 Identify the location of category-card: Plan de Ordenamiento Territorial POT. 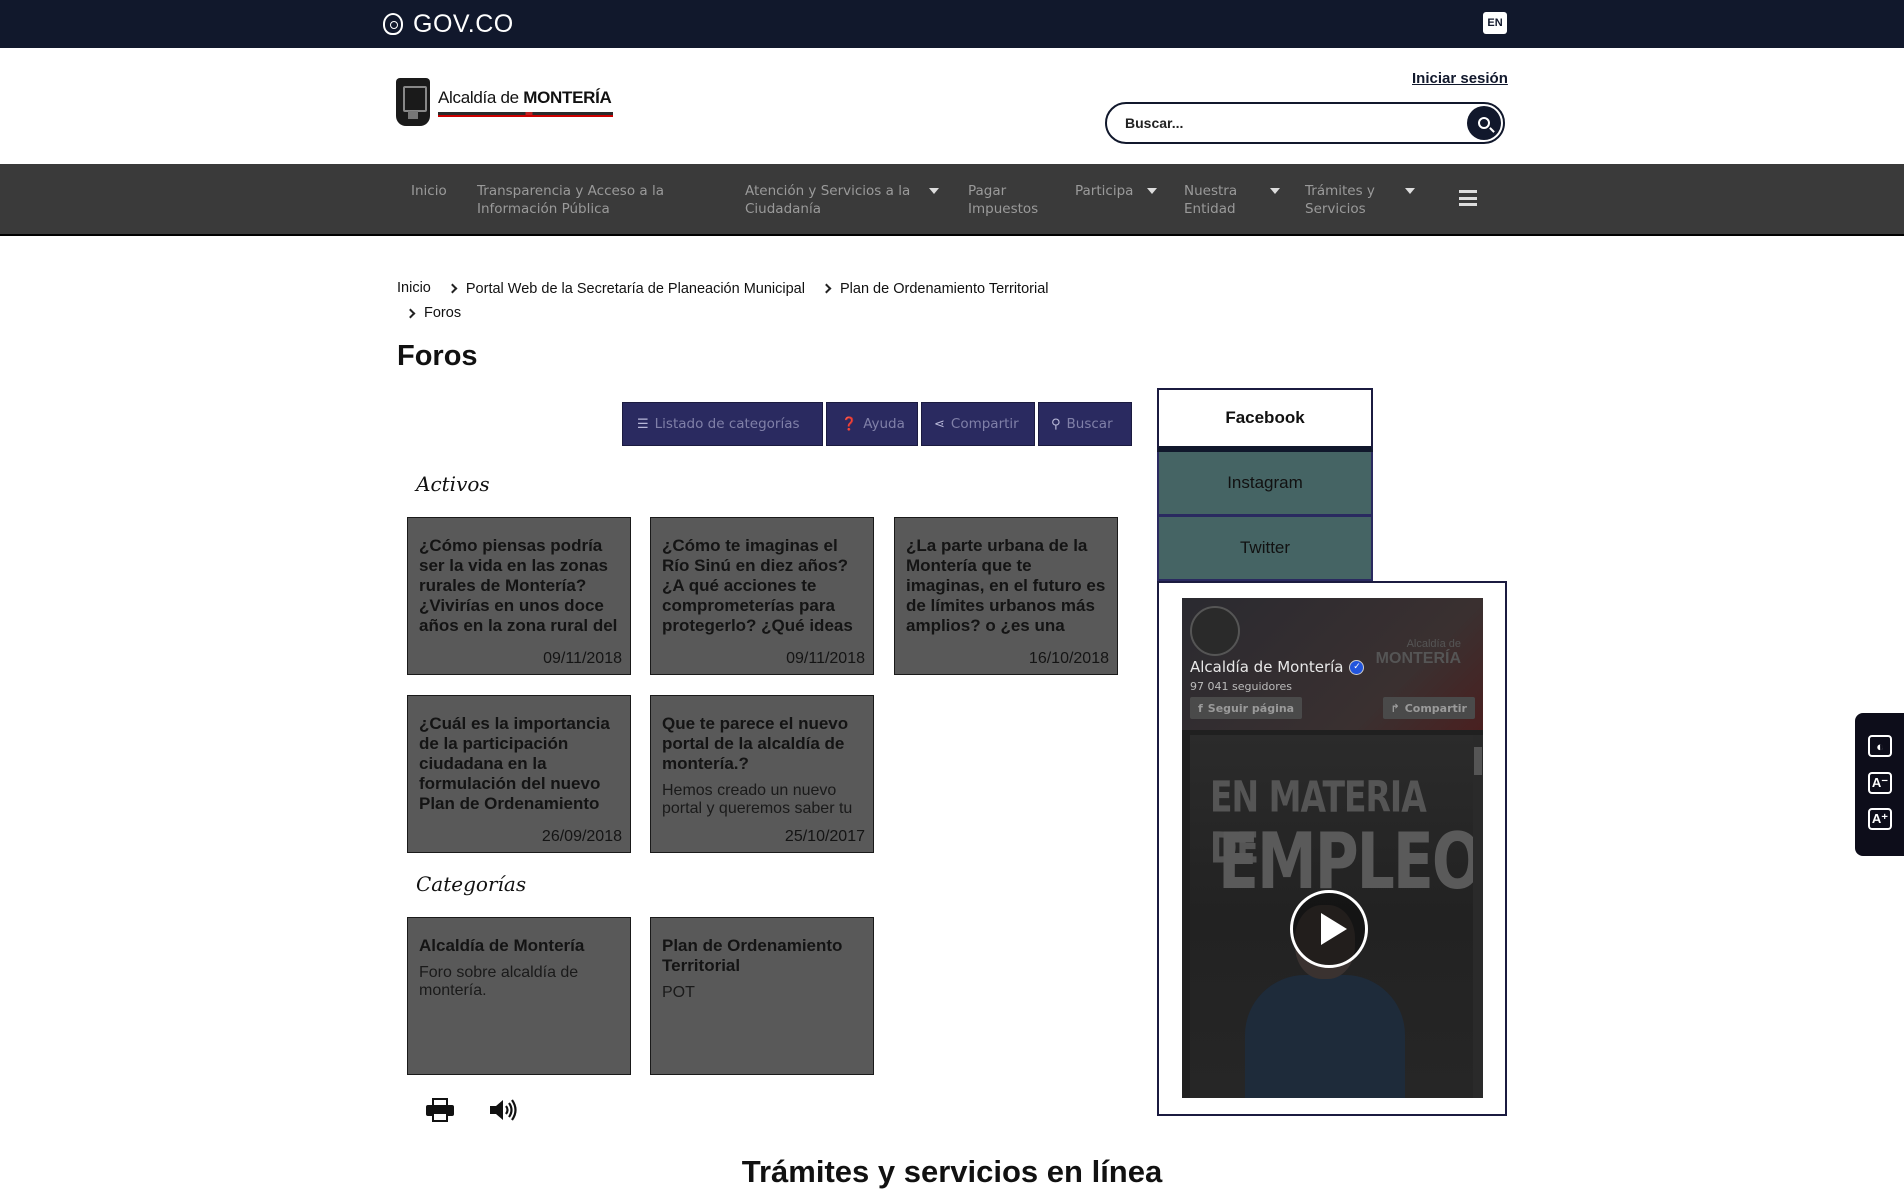
(762, 996).